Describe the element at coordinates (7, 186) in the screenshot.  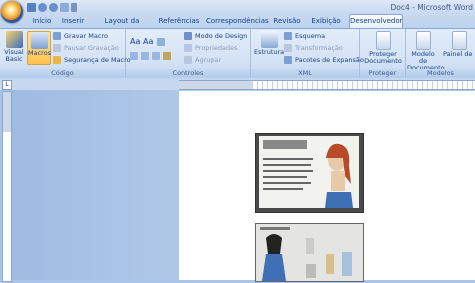
I see `vertical-ruler` at that location.